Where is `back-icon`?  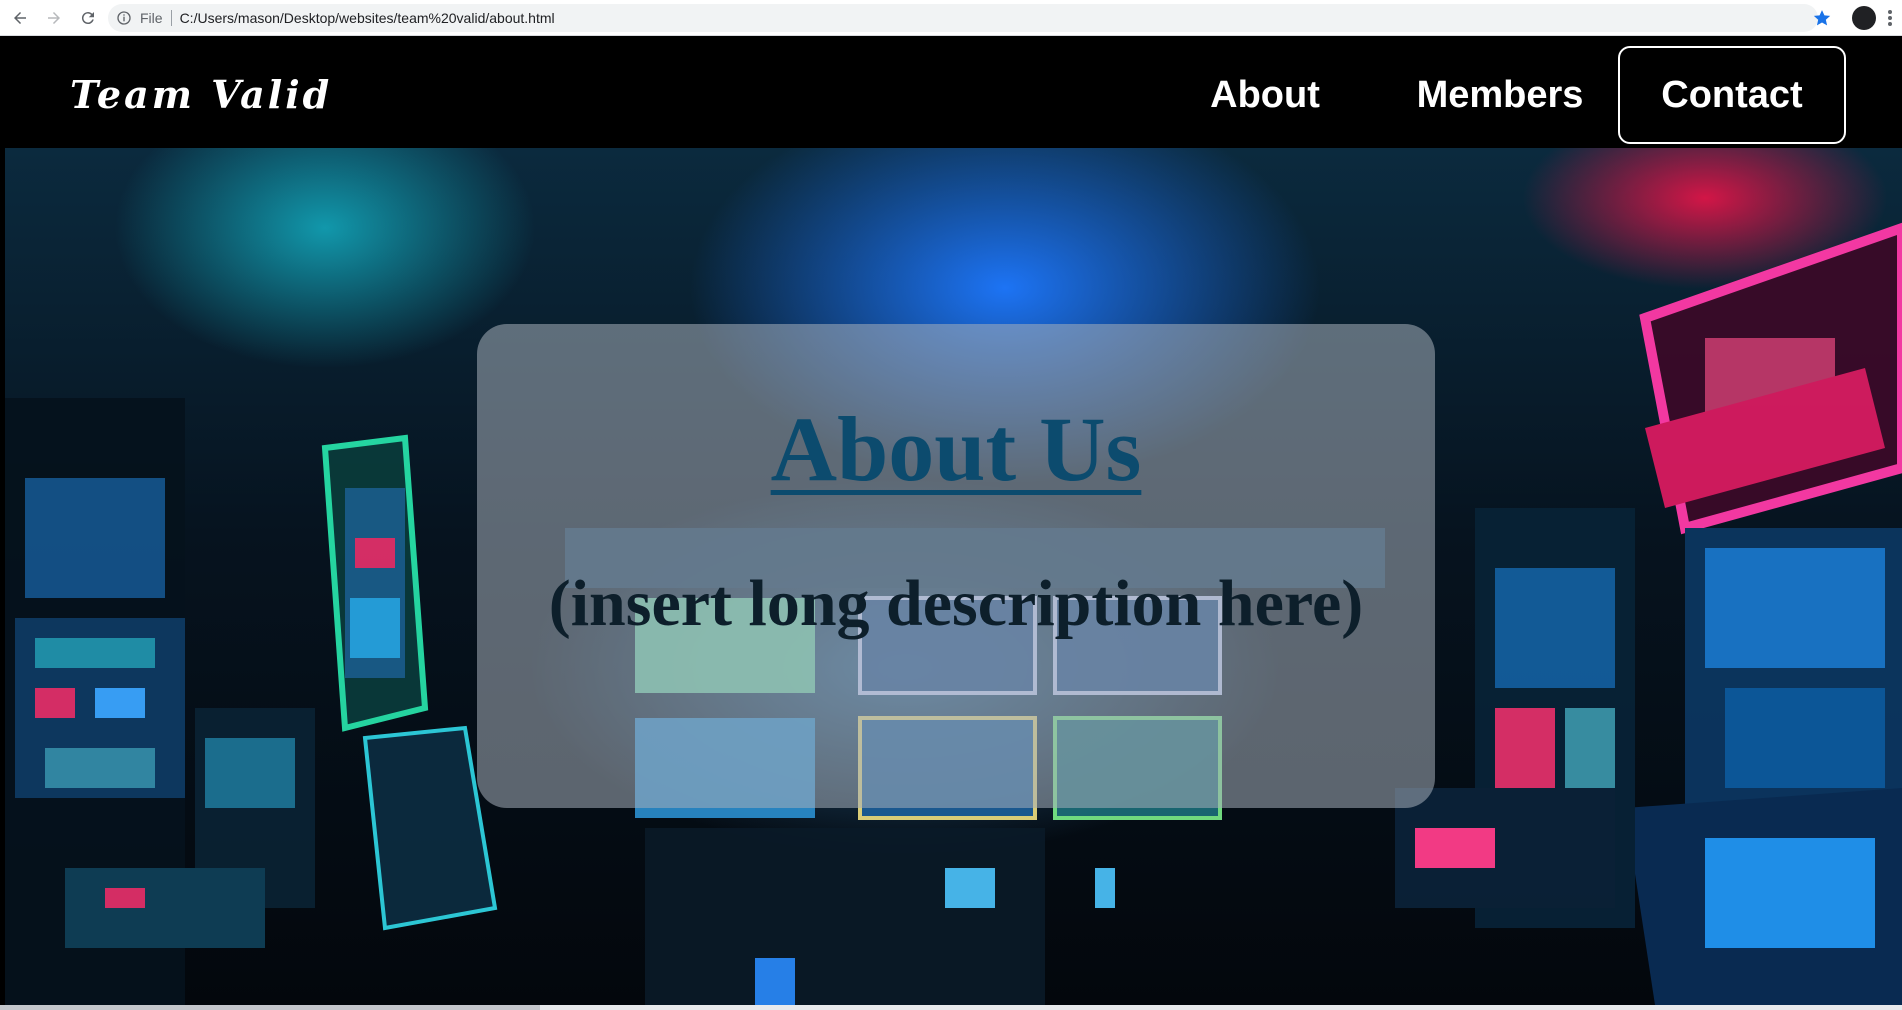 back-icon is located at coordinates (20, 18).